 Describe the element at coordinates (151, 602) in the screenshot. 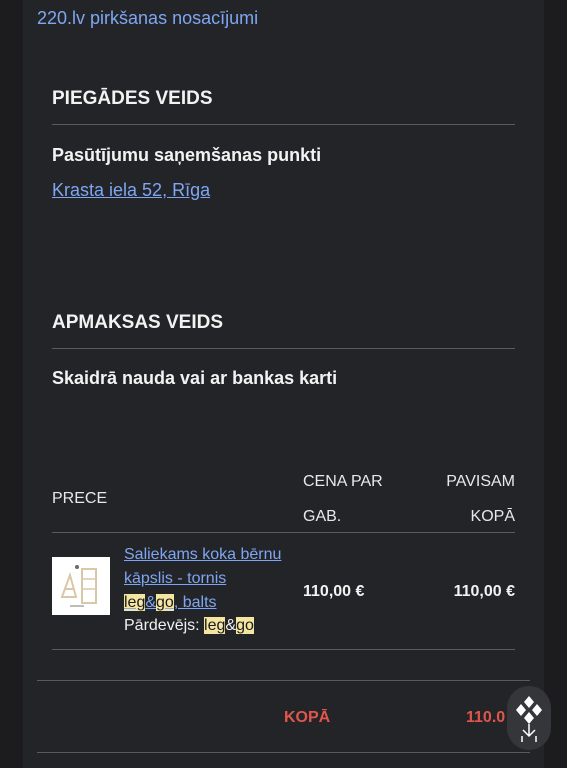

I see `brand-amp: &` at that location.